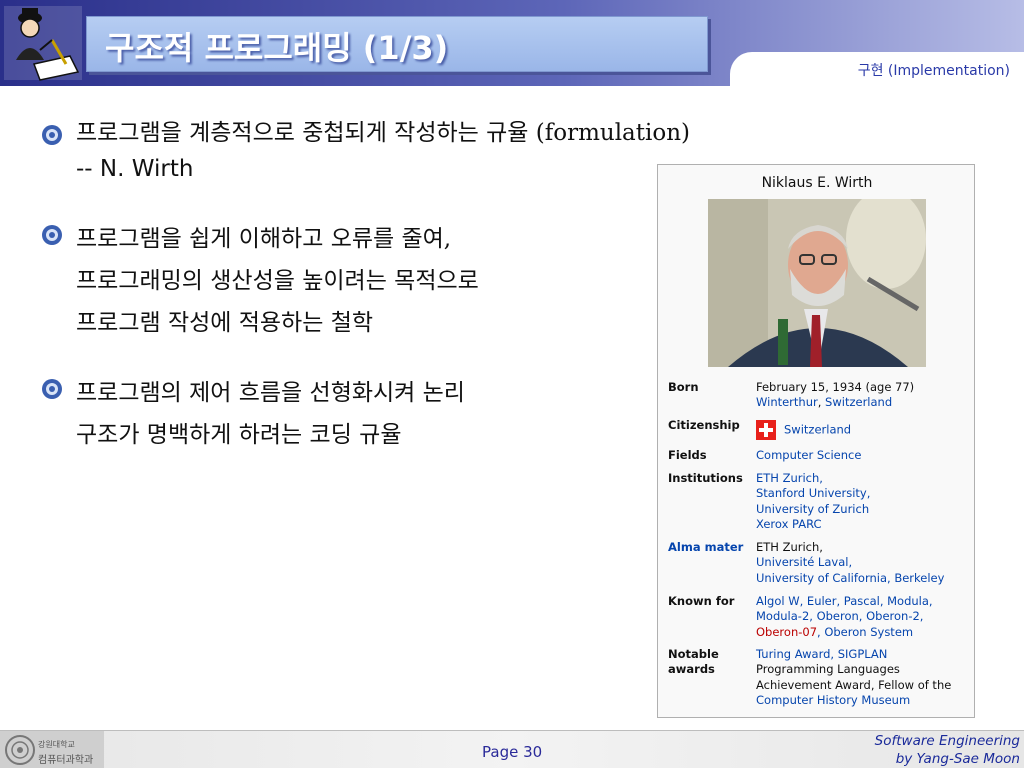 This screenshot has height=768, width=1024. What do you see at coordinates (687, 455) in the screenshot?
I see `infobox-label: Fields` at bounding box center [687, 455].